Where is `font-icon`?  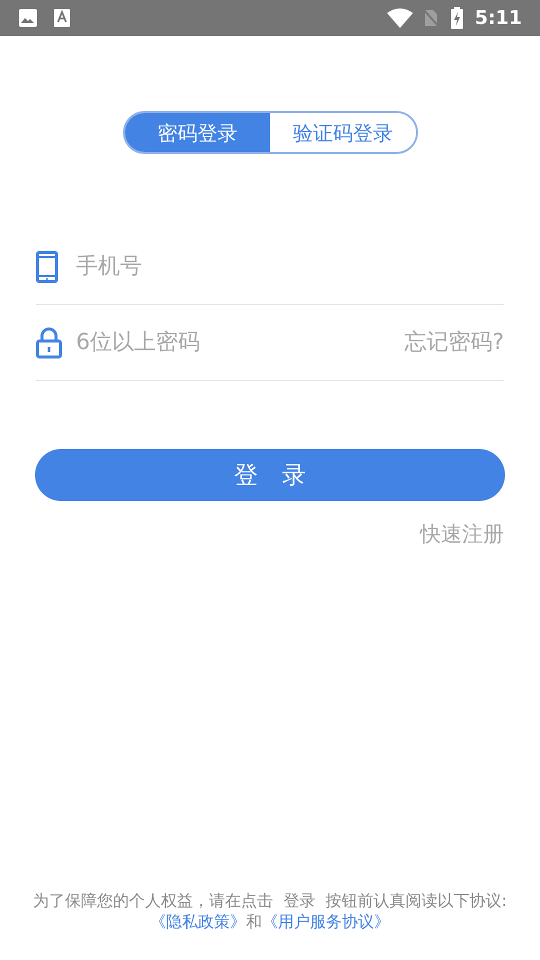 font-icon is located at coordinates (62, 18).